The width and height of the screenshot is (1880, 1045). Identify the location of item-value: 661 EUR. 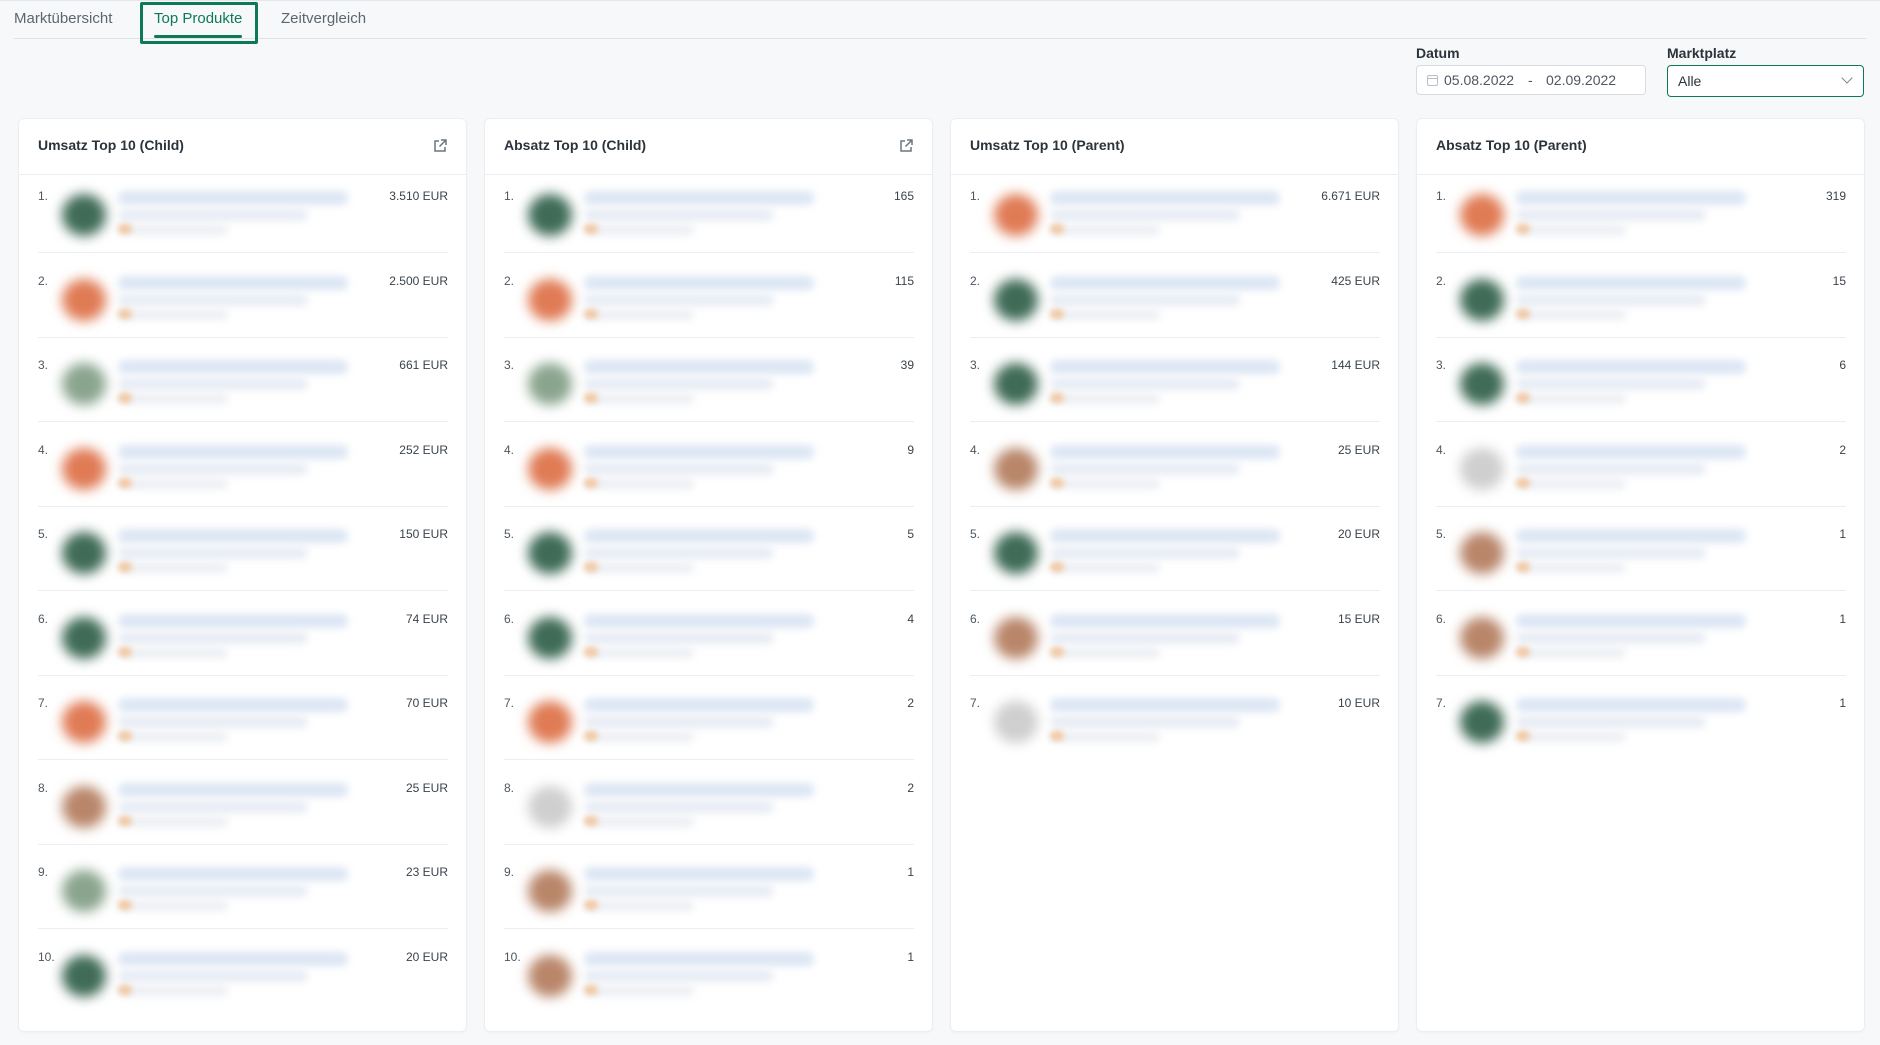
(423, 365).